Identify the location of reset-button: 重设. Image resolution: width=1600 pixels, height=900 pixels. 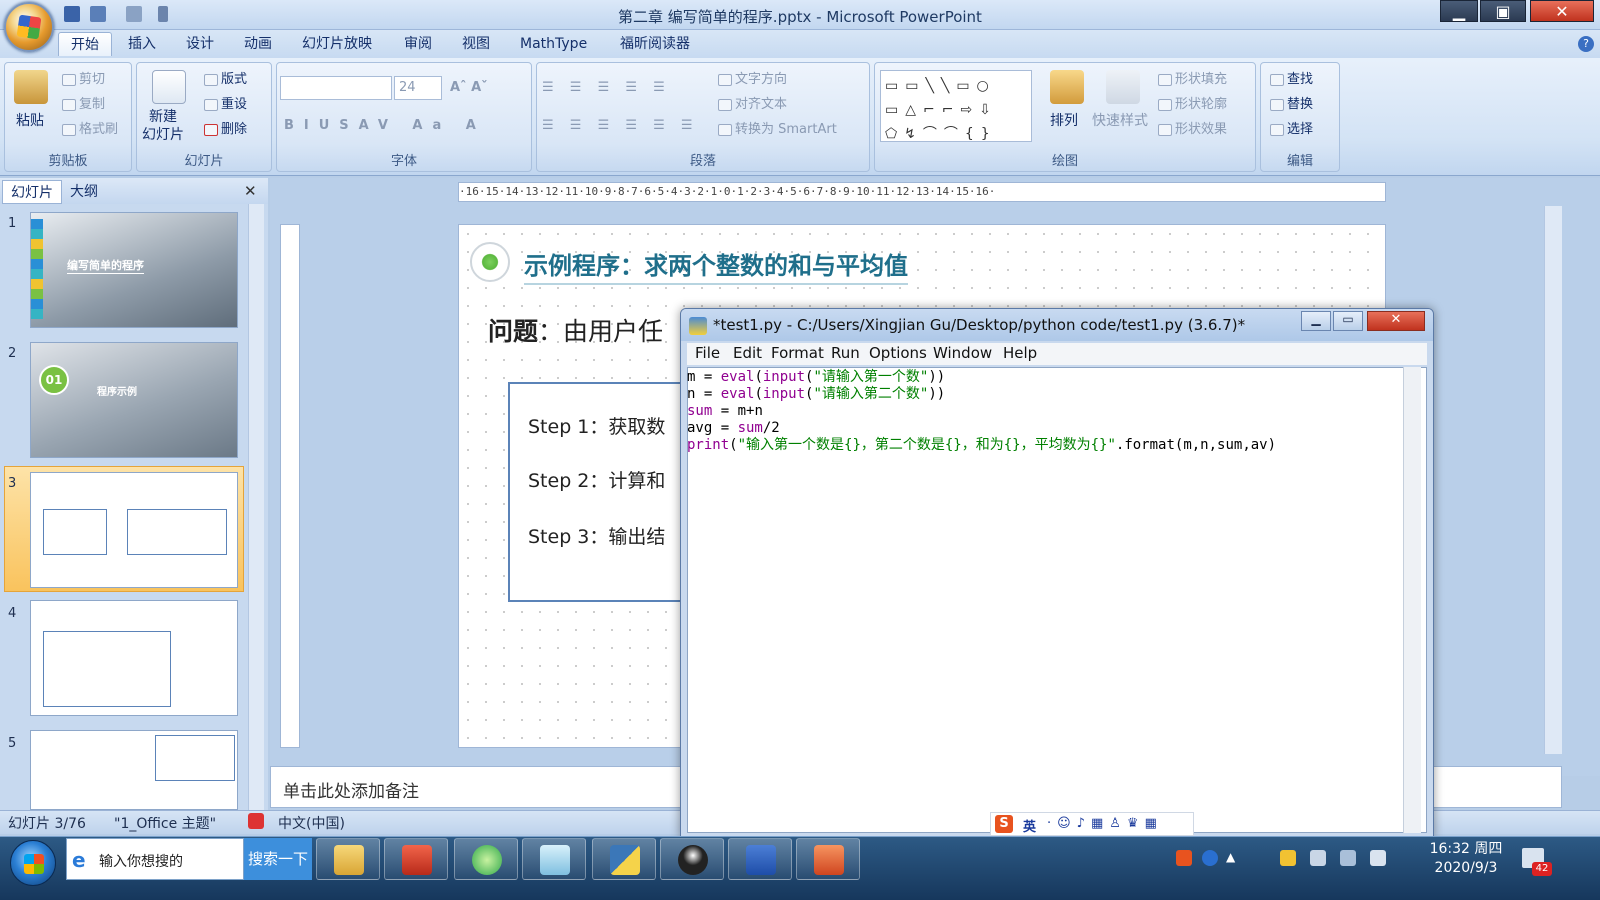
(225, 102).